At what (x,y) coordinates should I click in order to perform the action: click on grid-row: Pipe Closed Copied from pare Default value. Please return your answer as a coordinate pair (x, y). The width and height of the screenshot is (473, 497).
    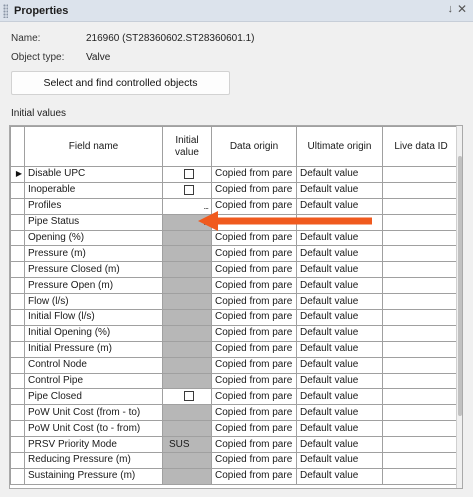
    Looking at the image, I should click on (235, 397).